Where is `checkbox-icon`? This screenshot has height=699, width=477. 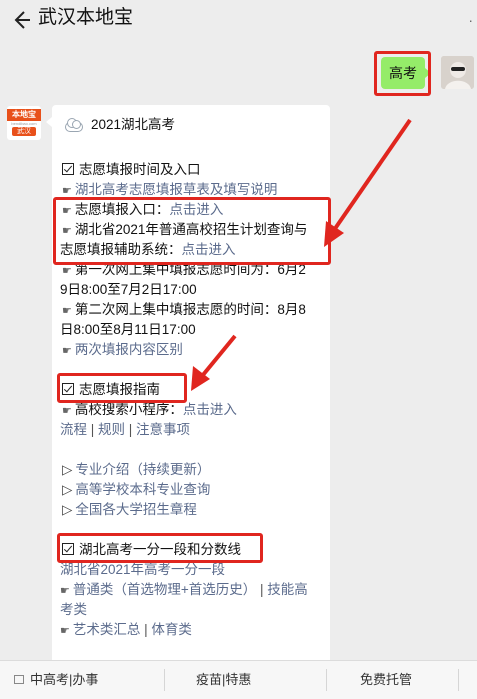 checkbox-icon is located at coordinates (68, 169).